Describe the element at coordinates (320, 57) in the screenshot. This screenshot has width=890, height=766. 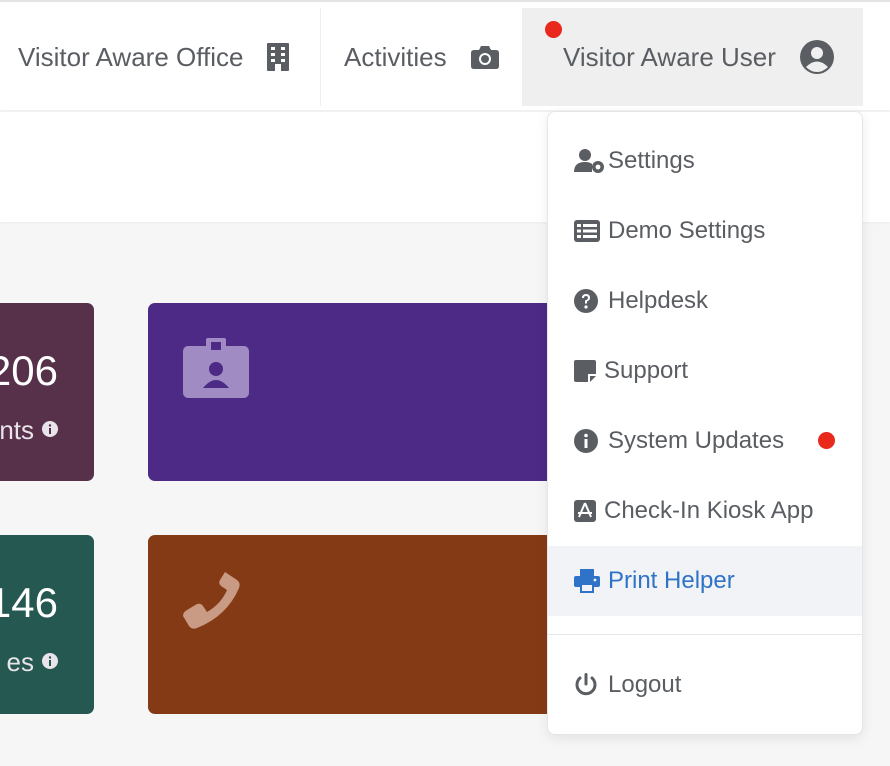
I see `nav-divider` at that location.